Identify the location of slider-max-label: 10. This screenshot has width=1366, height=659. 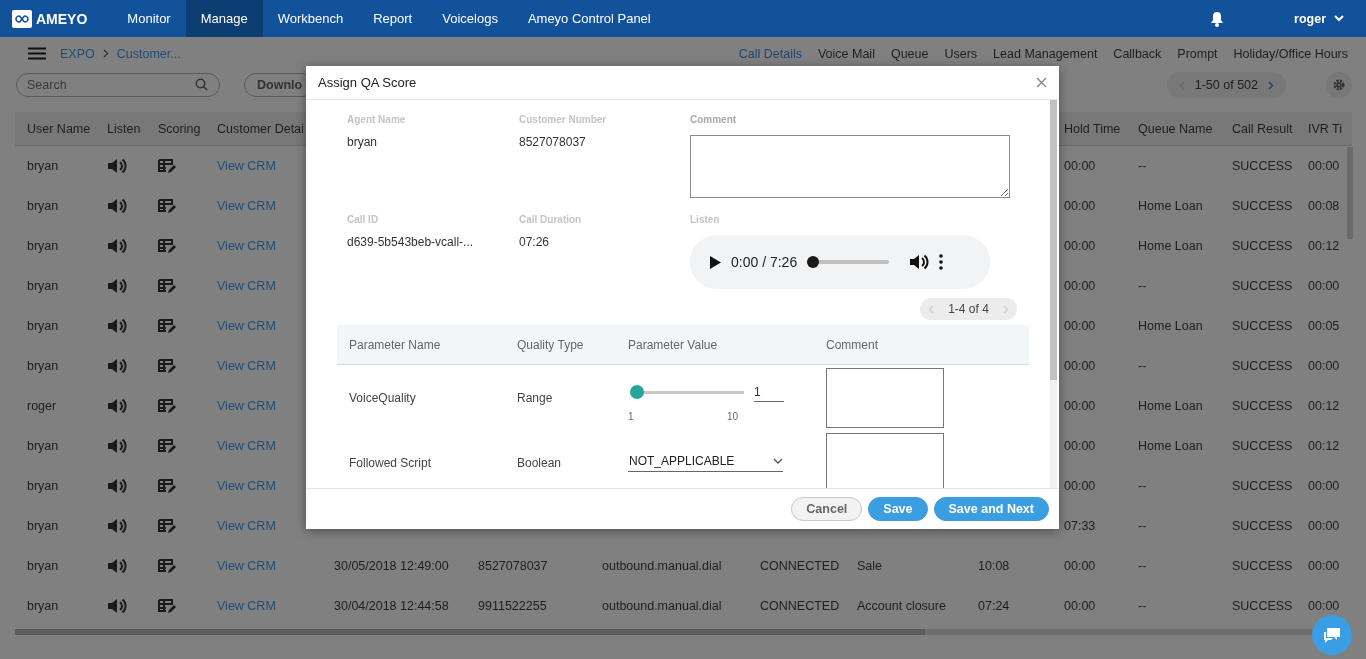
(732, 416).